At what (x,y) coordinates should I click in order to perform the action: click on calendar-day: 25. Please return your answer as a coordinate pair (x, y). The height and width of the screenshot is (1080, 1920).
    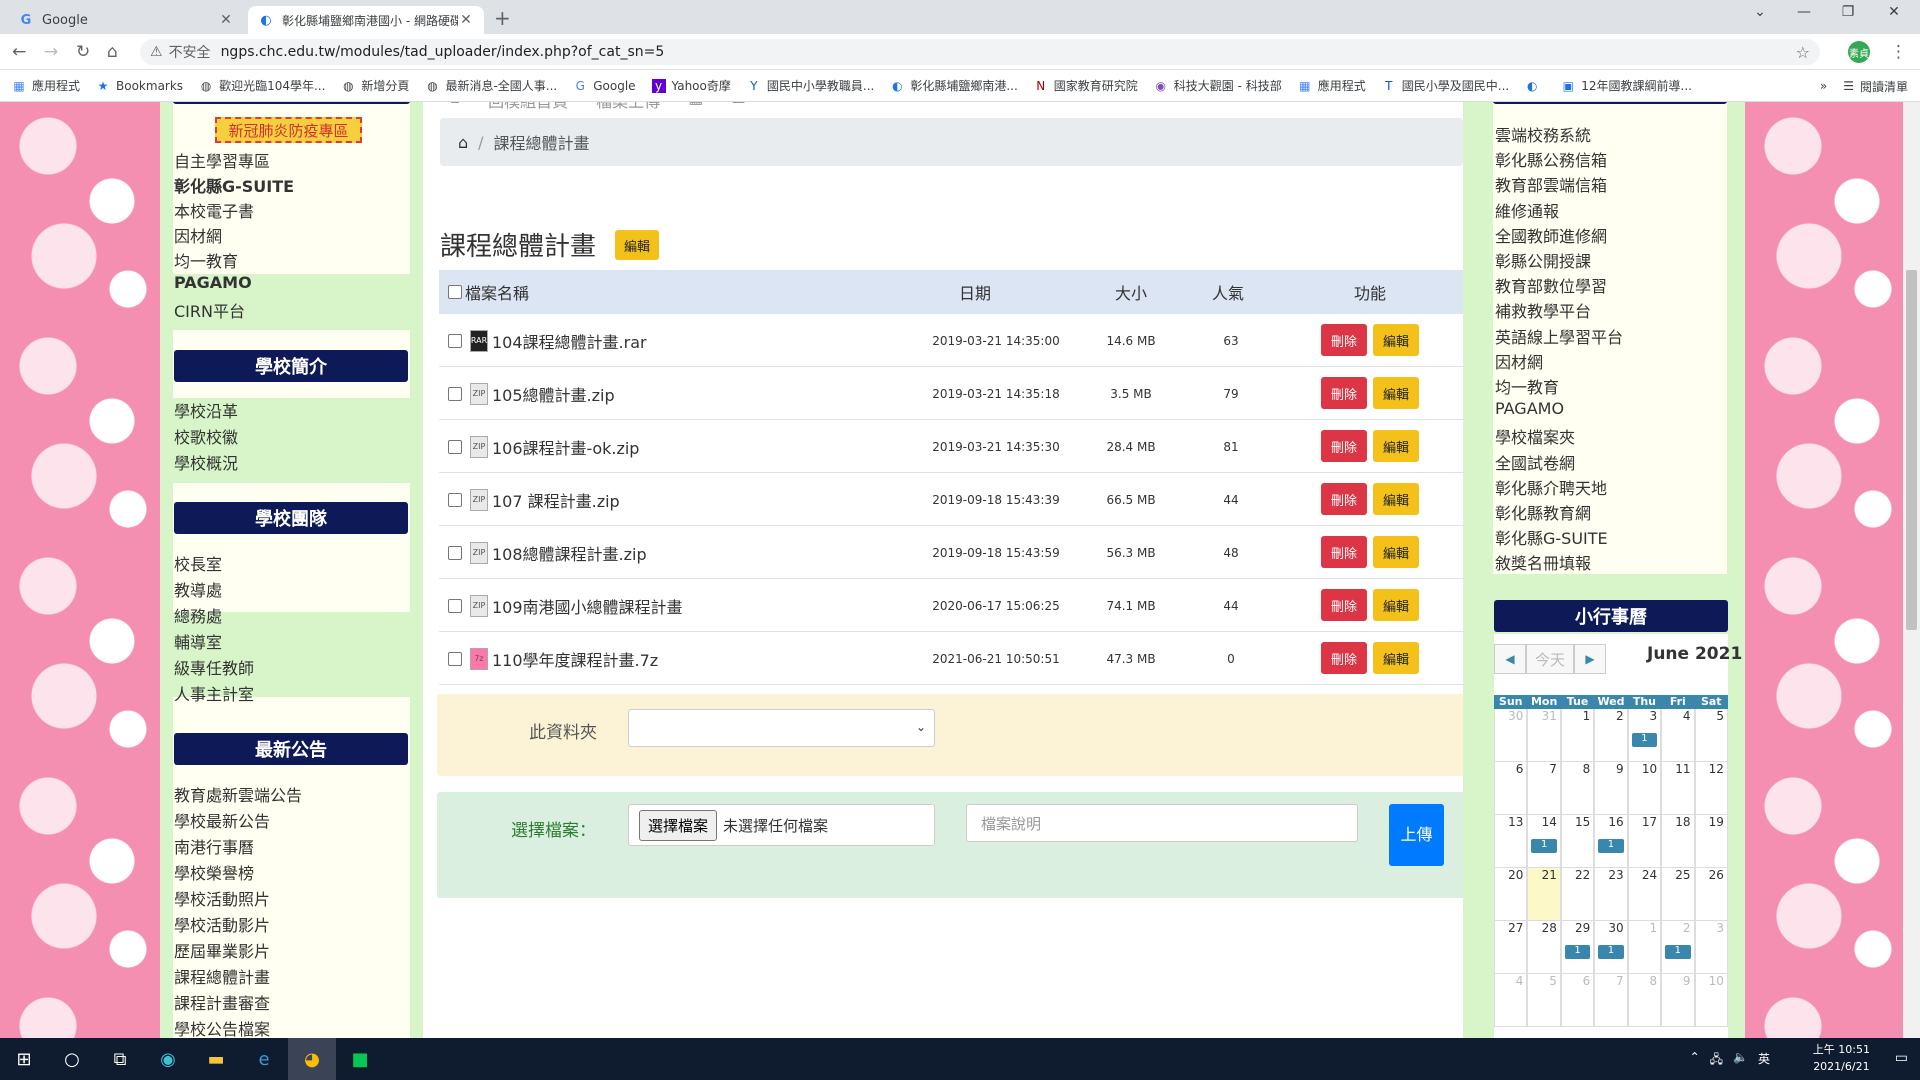
    Looking at the image, I should click on (1678, 894).